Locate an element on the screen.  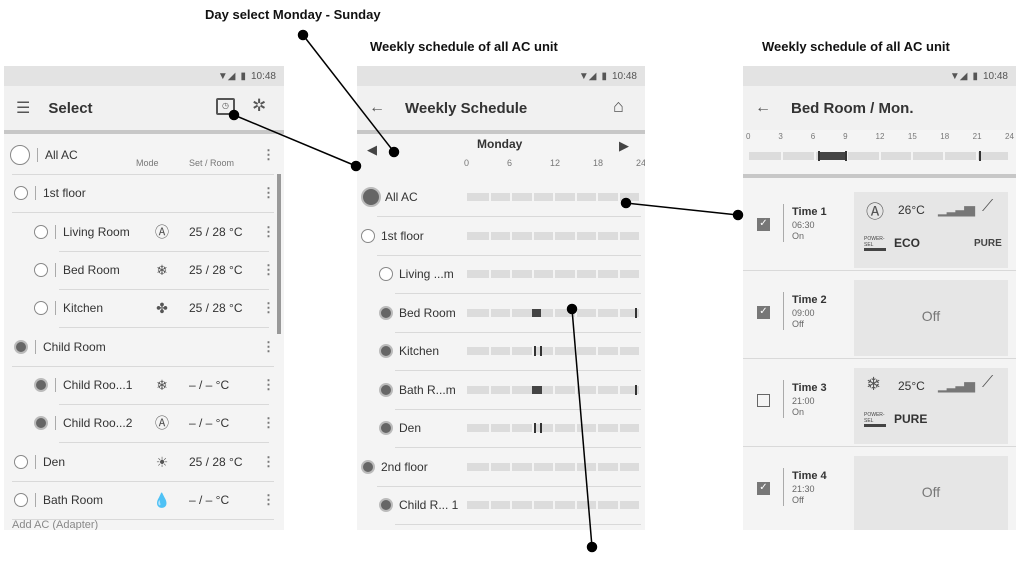
pointer-line-day-select is located at coordinates (348, 93).